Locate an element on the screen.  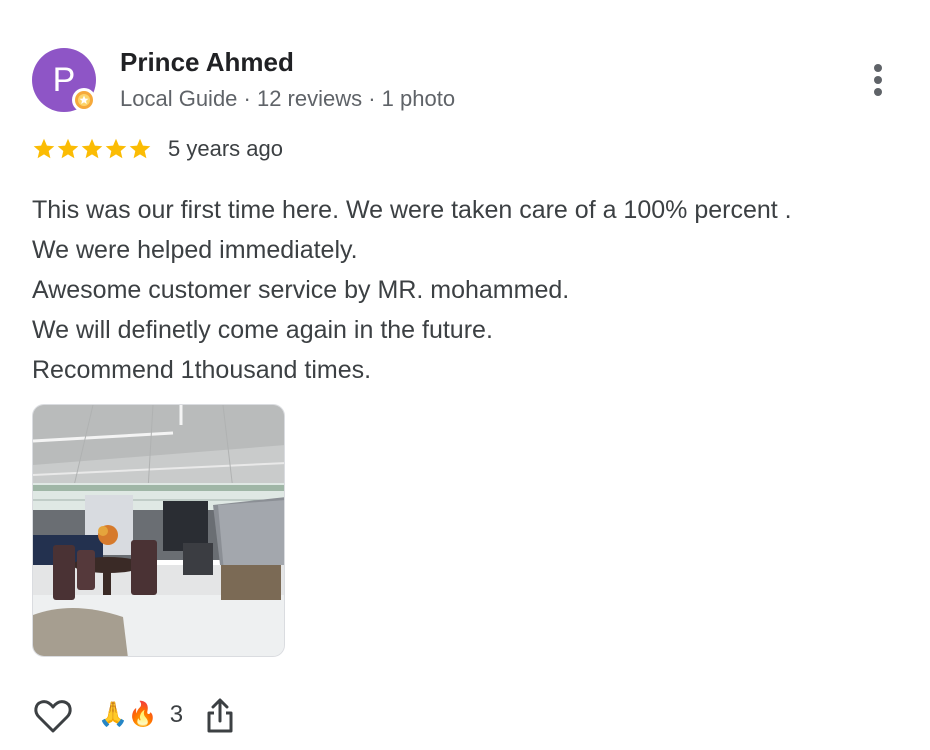
reaction-emojis: 🙏🔥 is located at coordinates (128, 714).